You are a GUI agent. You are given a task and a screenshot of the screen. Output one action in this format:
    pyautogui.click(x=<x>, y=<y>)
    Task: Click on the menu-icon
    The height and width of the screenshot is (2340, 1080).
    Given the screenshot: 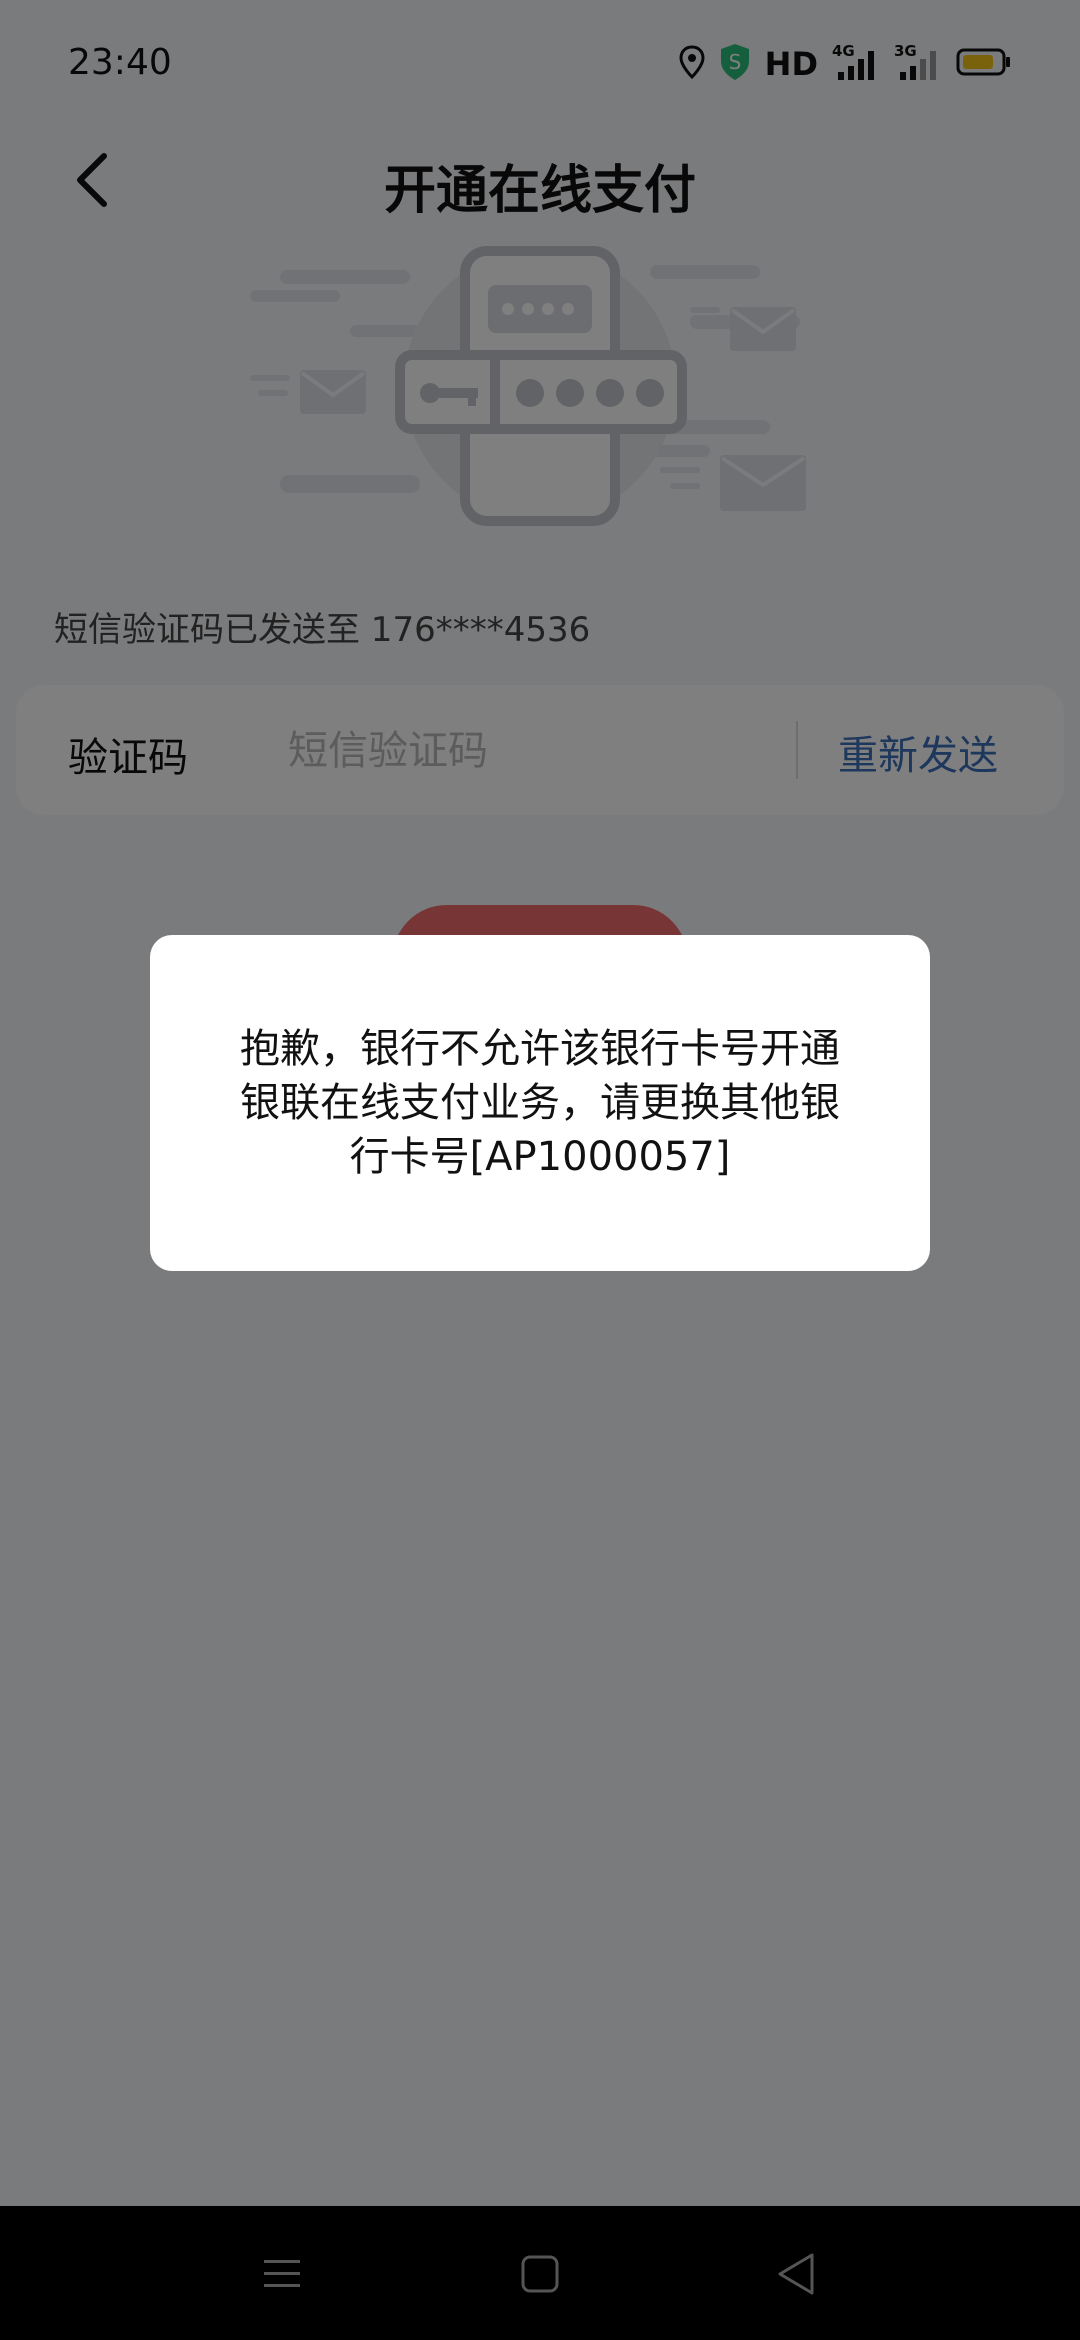 What is the action you would take?
    pyautogui.click(x=282, y=2273)
    